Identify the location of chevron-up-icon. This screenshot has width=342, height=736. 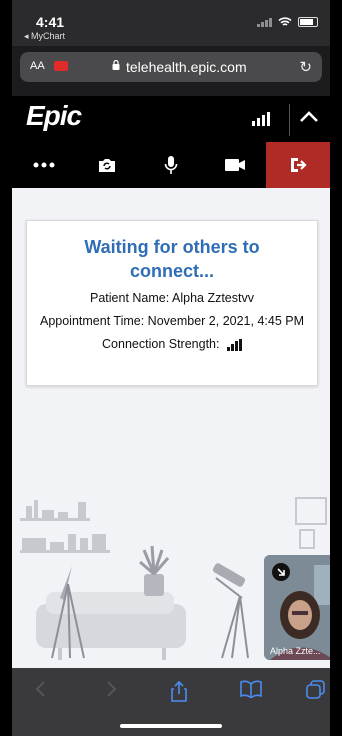
(309, 117).